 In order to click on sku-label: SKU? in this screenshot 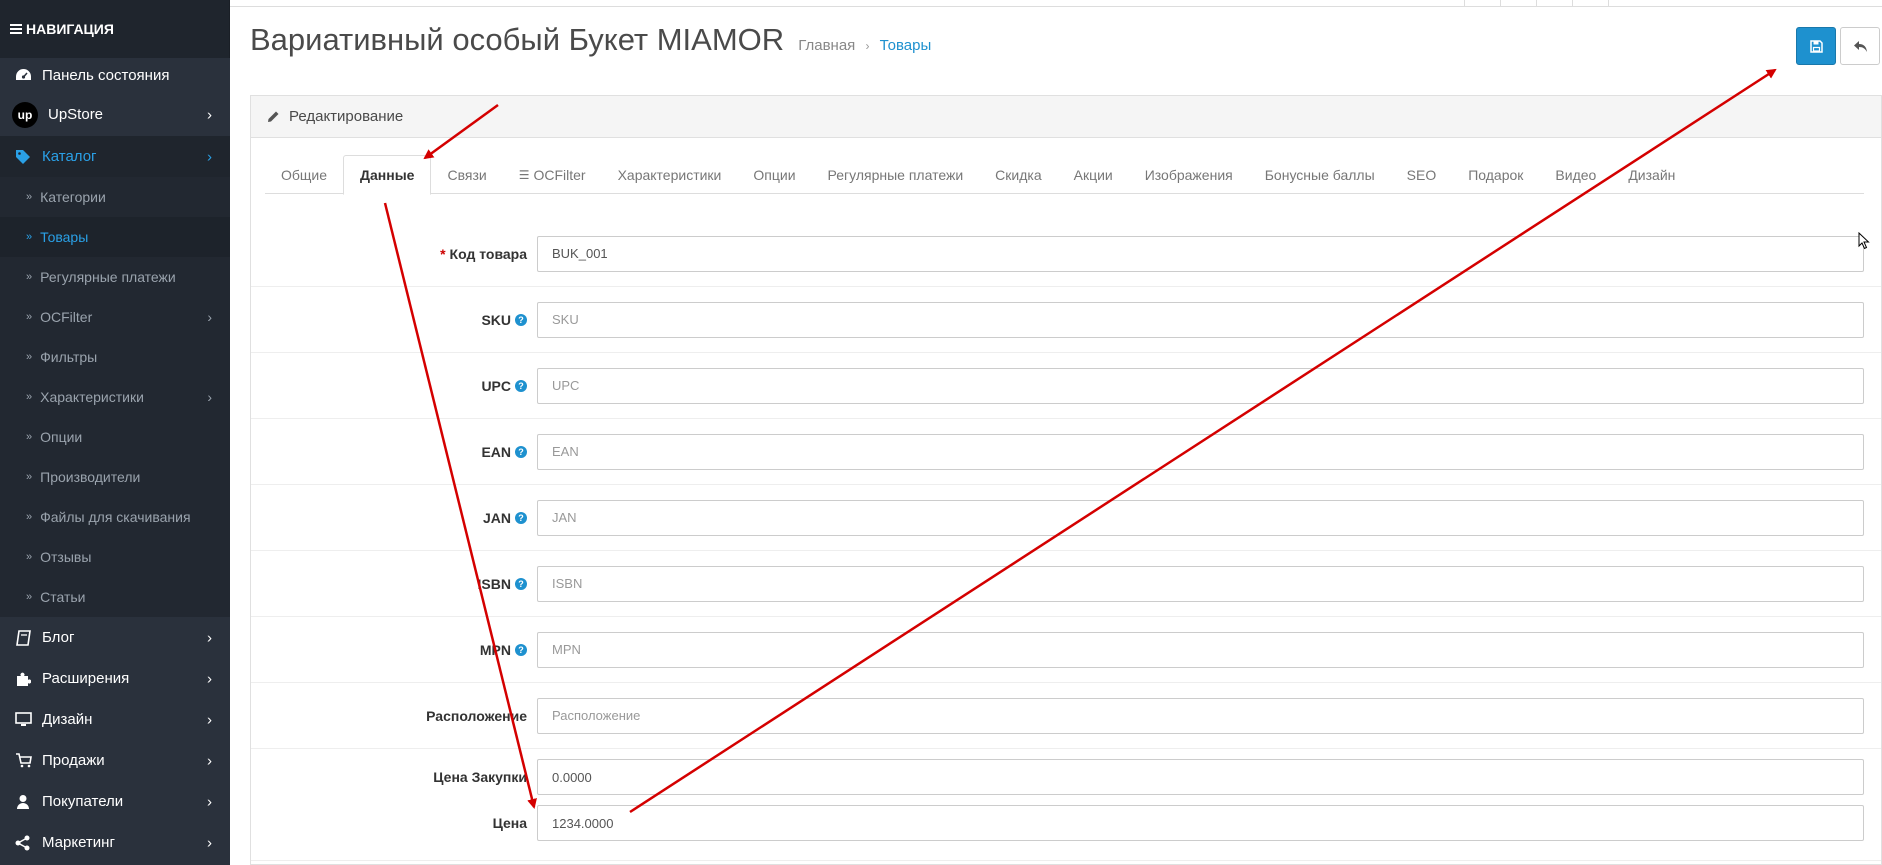, I will do `click(504, 320)`.